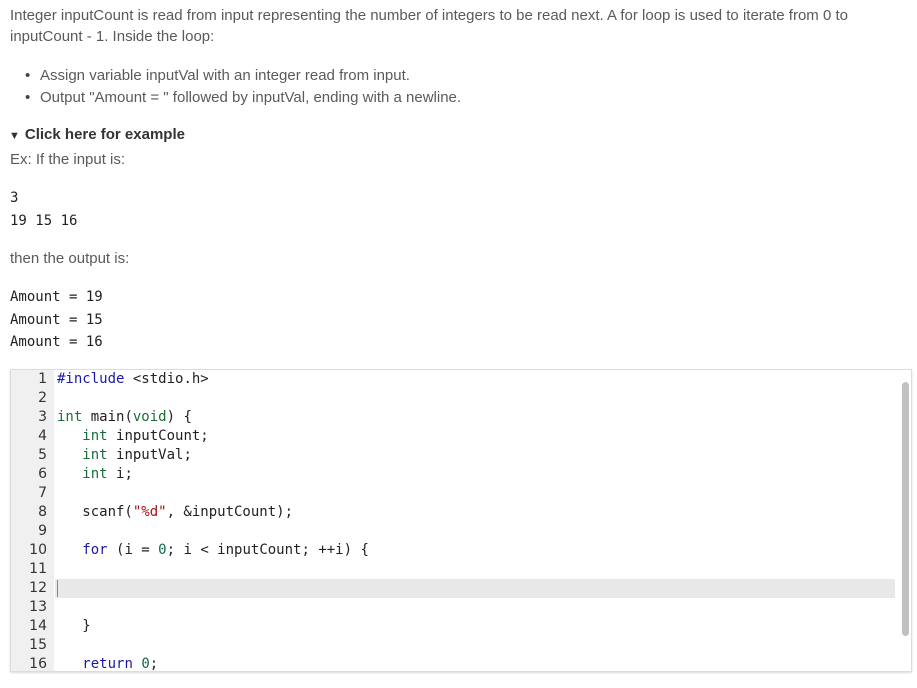 The width and height of the screenshot is (917, 688). Describe the element at coordinates (42, 474) in the screenshot. I see `line-number: 6` at that location.